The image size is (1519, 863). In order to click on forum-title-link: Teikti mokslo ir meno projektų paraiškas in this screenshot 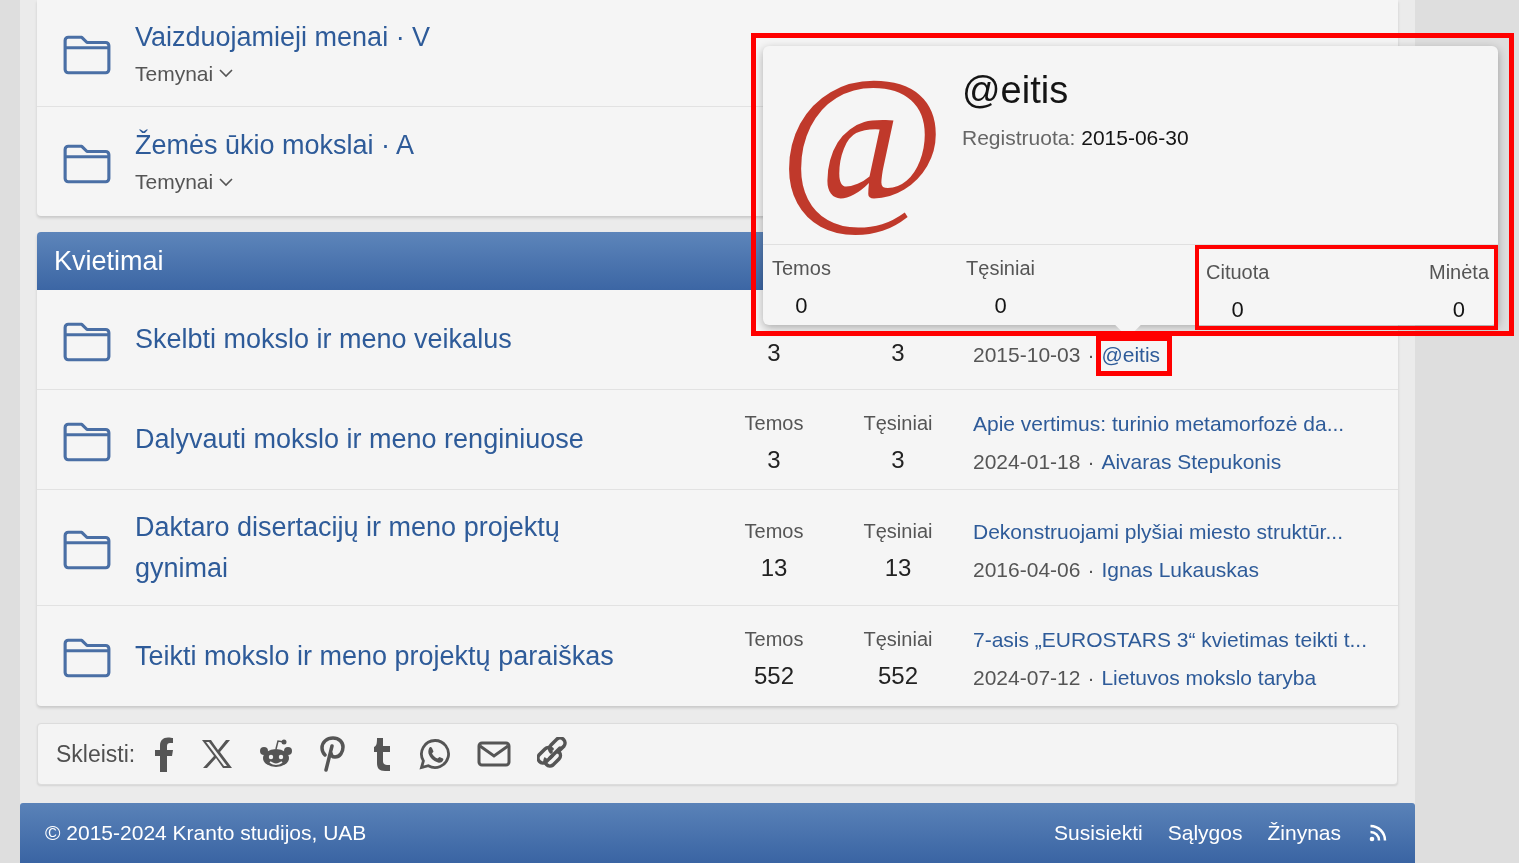, I will do `click(385, 656)`.